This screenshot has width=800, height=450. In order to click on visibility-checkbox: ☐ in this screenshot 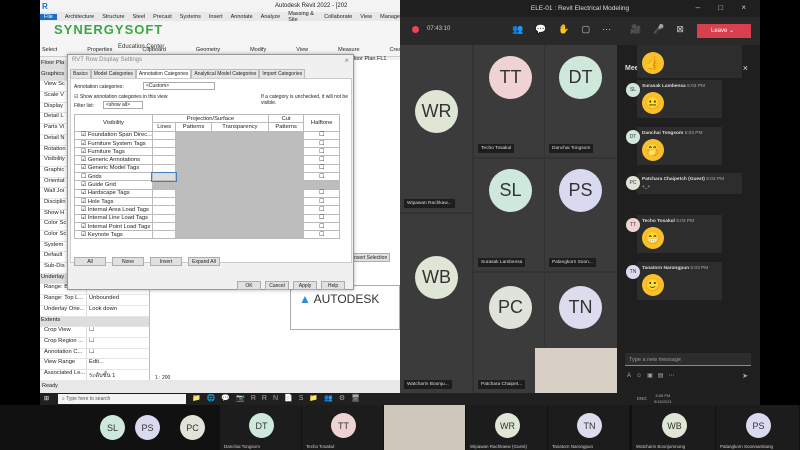, I will do `click(84, 177)`.